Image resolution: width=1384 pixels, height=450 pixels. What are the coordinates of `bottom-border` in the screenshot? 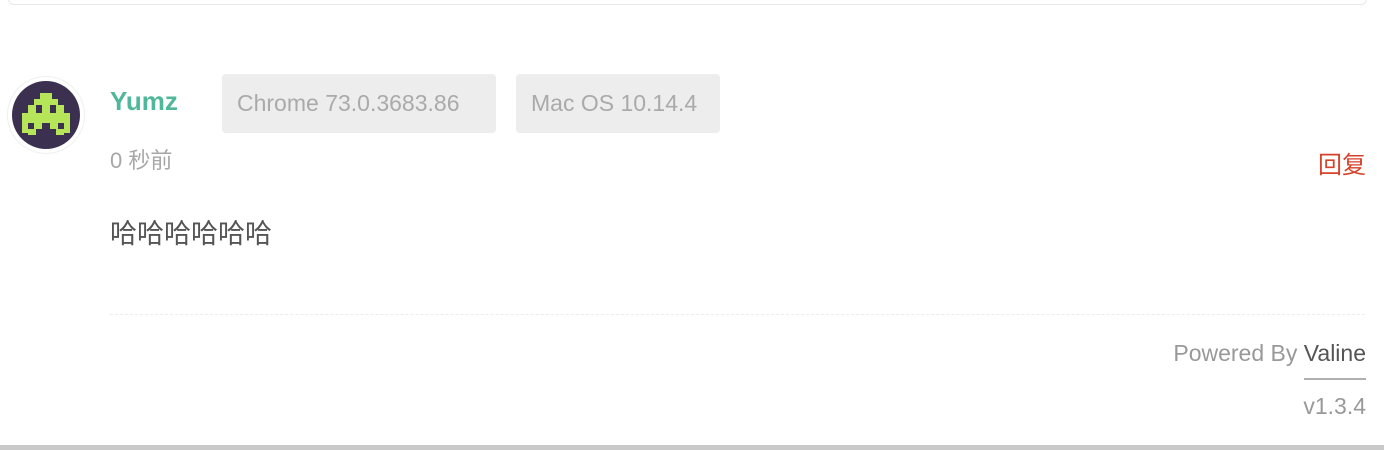 It's located at (692, 447).